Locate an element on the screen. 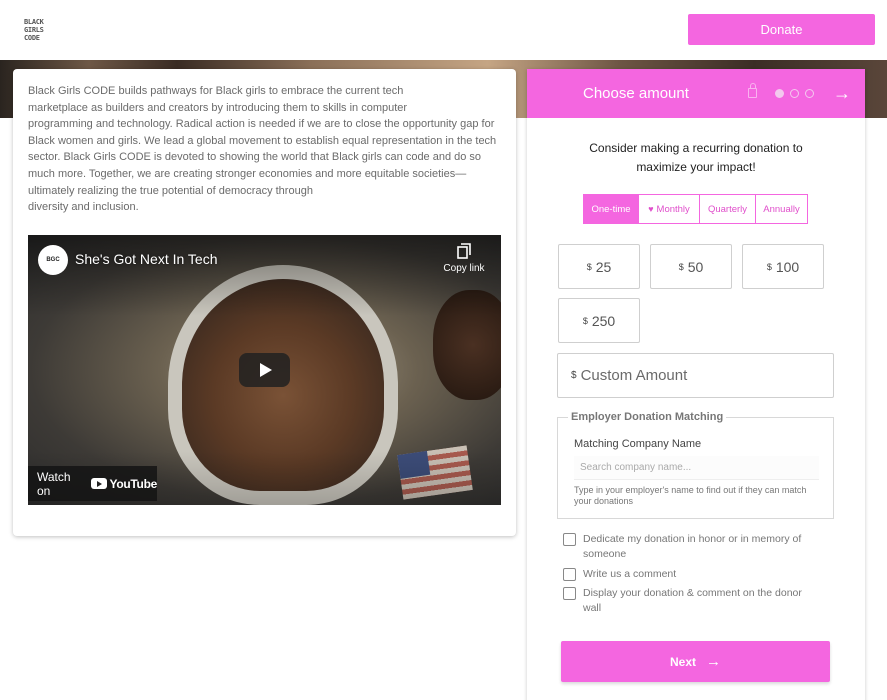 The image size is (887, 700). amount-value: 25 is located at coordinates (603, 266).